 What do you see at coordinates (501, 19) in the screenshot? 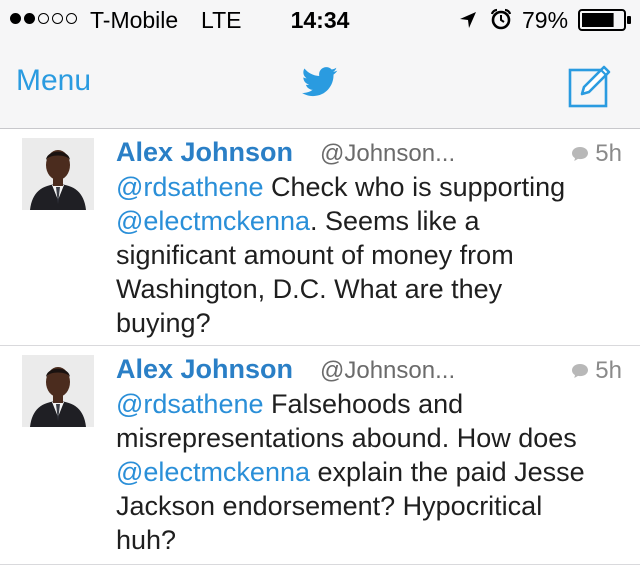
I see `alarm-clock-icon` at bounding box center [501, 19].